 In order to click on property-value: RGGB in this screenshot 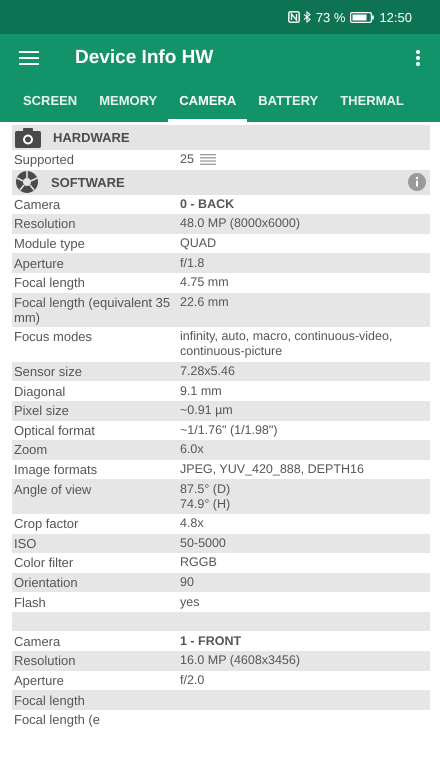, I will do `click(198, 562)`.